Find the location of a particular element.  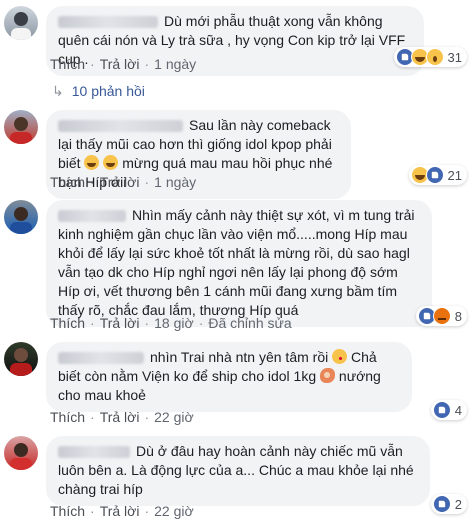

comment-text: nhìn Trai nhà ntn yên tâm rồi is located at coordinates (241, 357).